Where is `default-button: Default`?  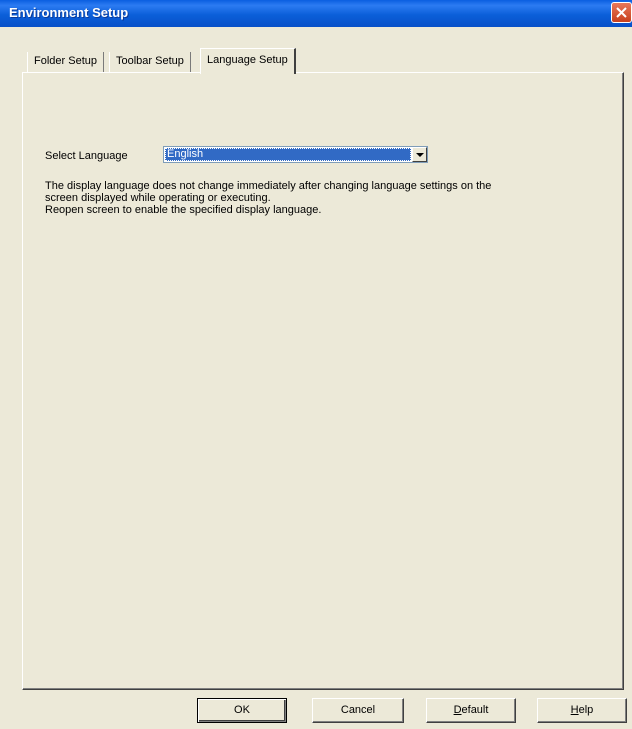 default-button: Default is located at coordinates (471, 710).